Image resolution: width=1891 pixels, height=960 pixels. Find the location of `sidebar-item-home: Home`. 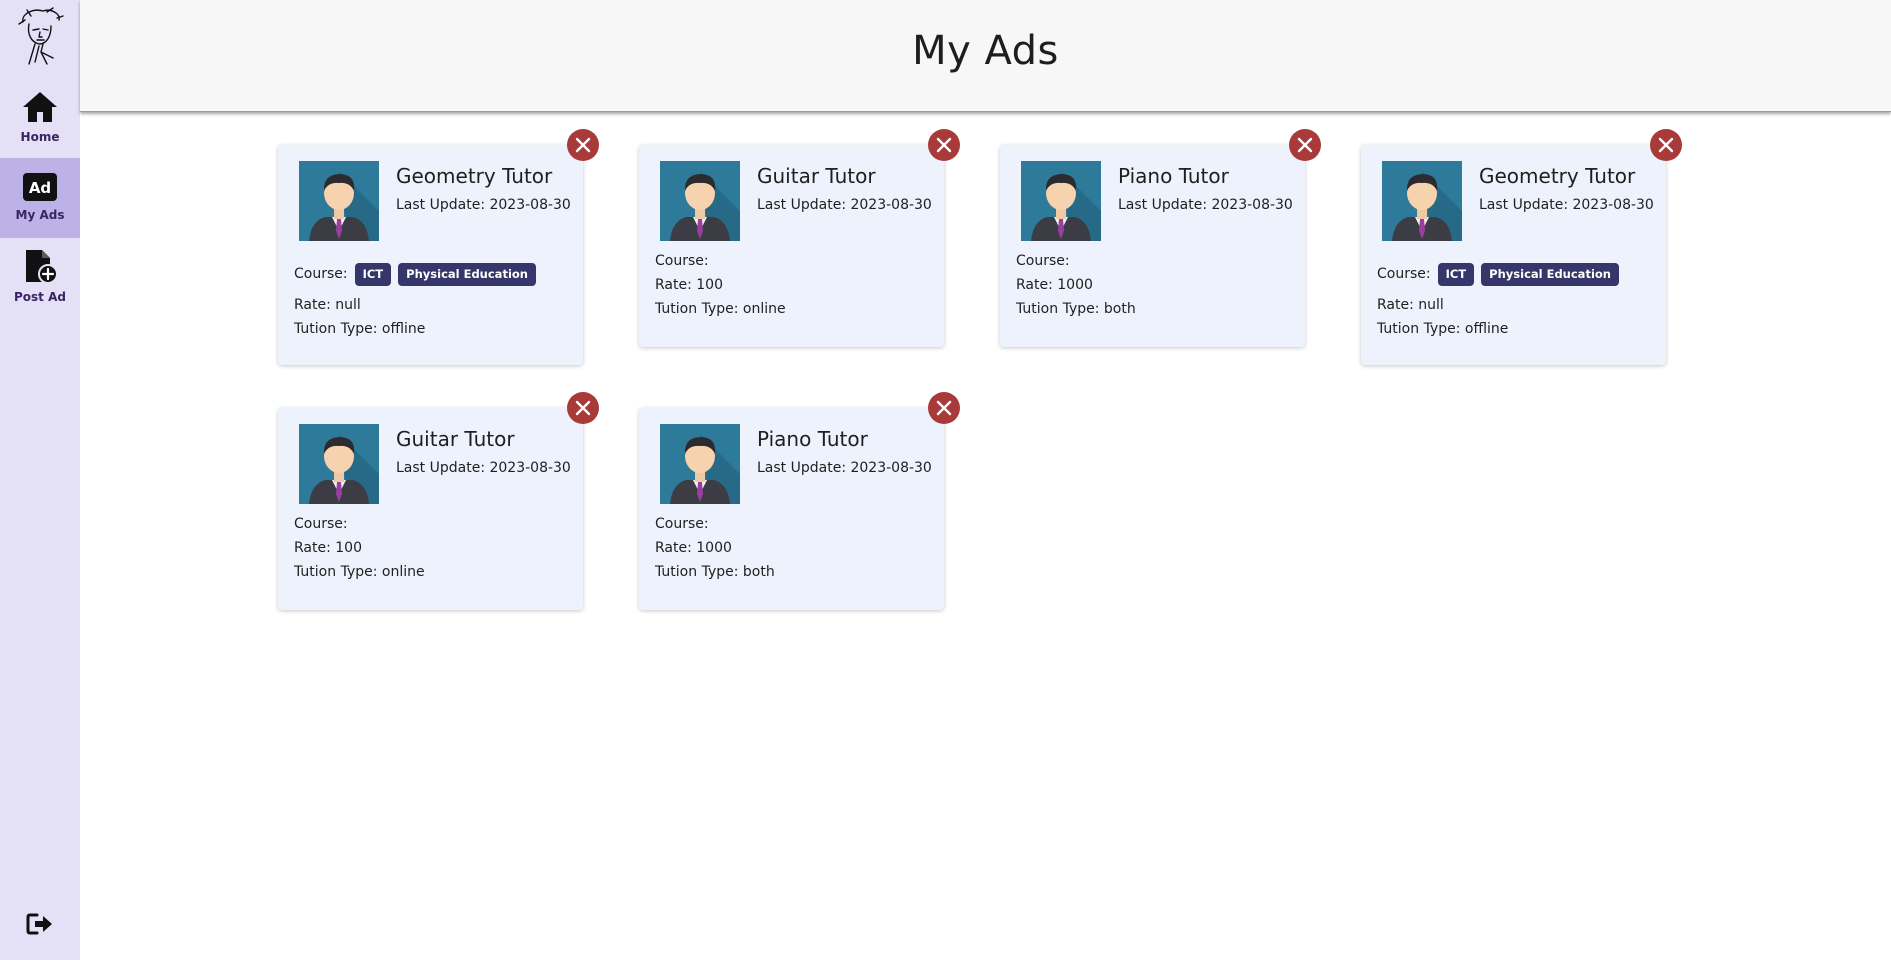

sidebar-item-home: Home is located at coordinates (40, 120).